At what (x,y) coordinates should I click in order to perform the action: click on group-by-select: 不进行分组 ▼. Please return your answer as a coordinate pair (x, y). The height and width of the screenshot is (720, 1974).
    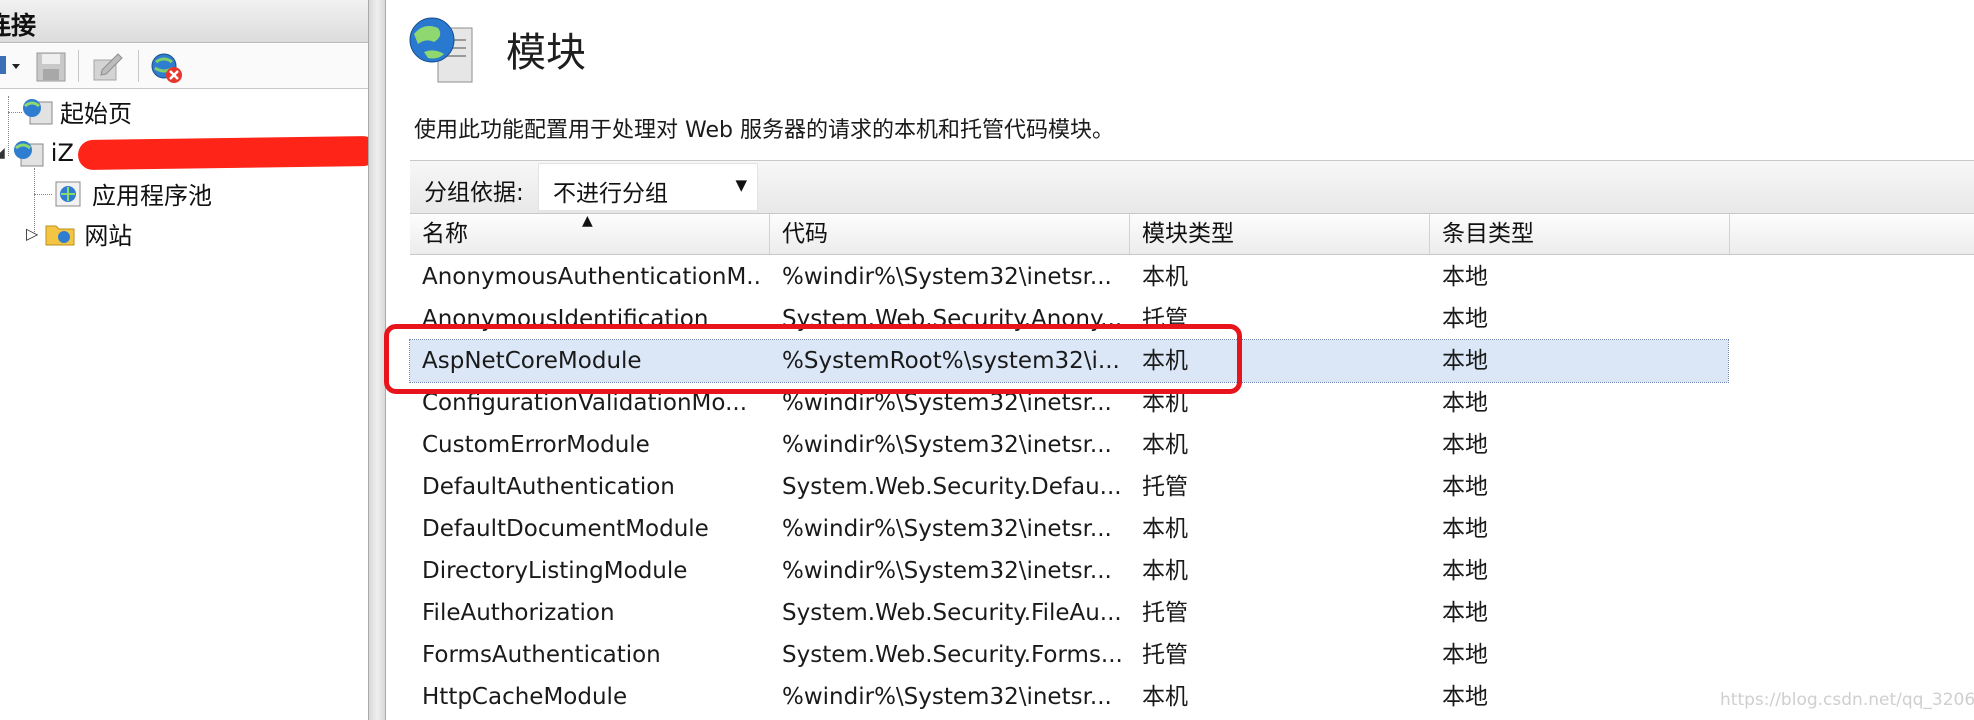
    Looking at the image, I should click on (648, 187).